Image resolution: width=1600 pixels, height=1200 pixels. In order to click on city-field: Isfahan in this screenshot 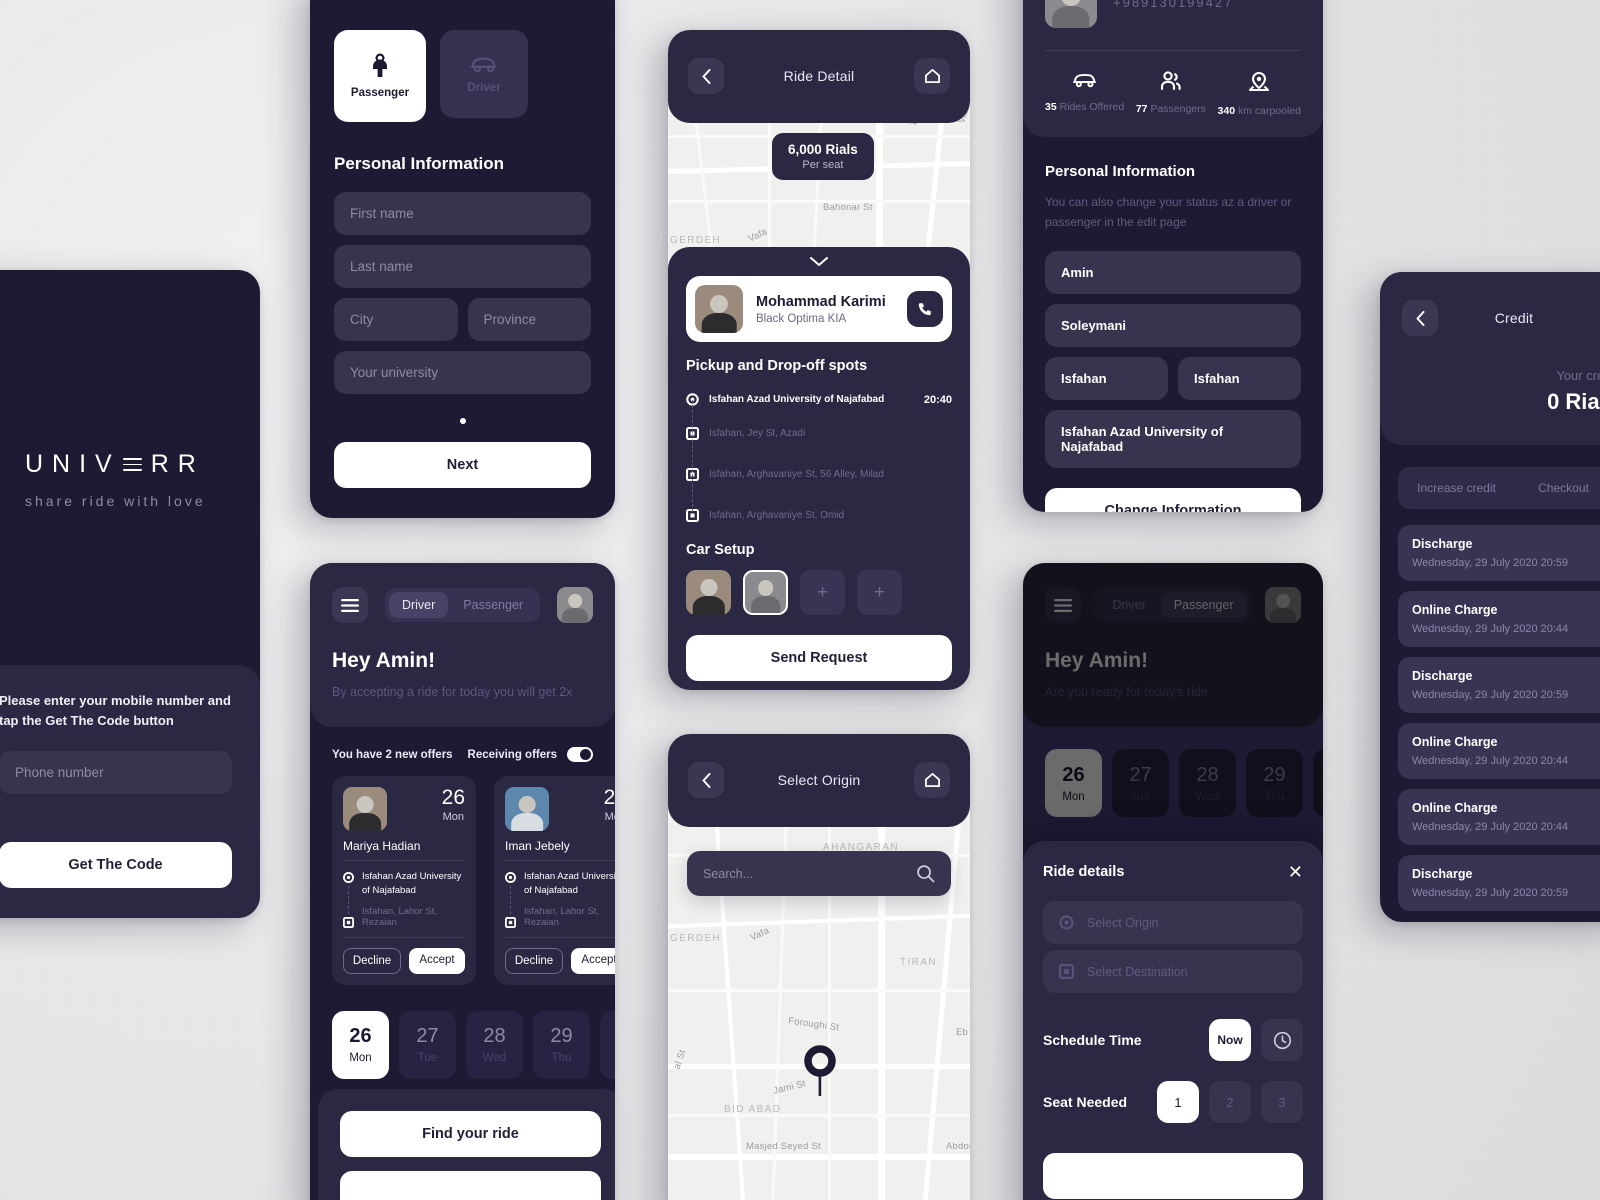, I will do `click(1106, 378)`.